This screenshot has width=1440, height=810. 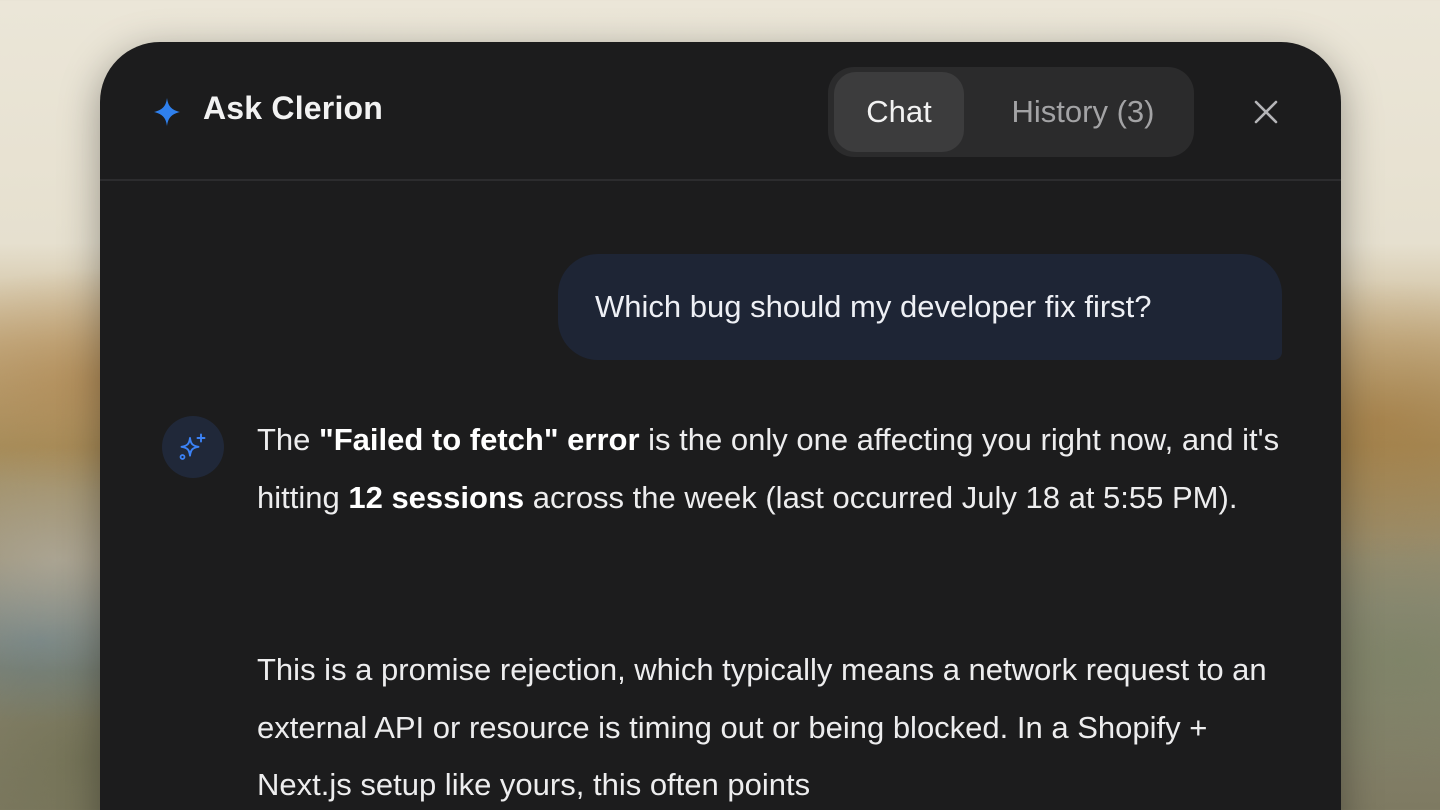 I want to click on highlight-session-count: 12 sessions, so click(x=436, y=497).